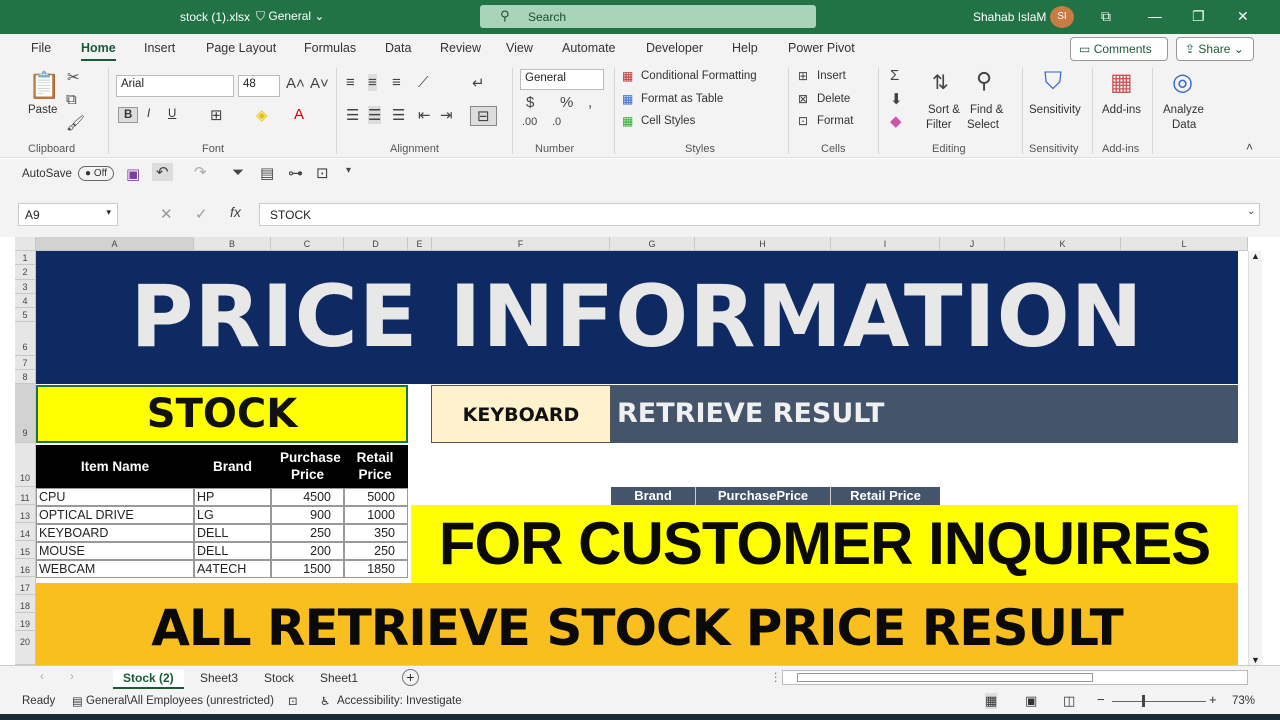 The height and width of the screenshot is (720, 1280). Describe the element at coordinates (424, 115) in the screenshot. I see `decrease-indent-icon: ⇤` at that location.